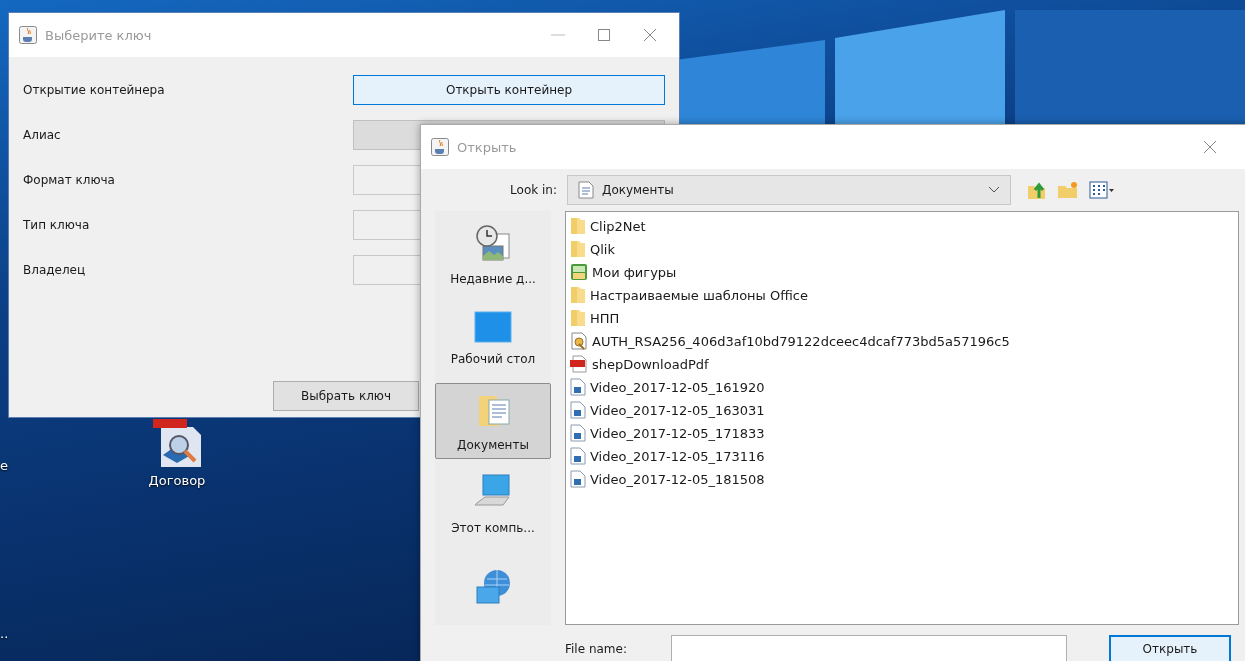 This screenshot has width=1245, height=661. Describe the element at coordinates (869, 648) in the screenshot. I see `file-name-field` at that location.